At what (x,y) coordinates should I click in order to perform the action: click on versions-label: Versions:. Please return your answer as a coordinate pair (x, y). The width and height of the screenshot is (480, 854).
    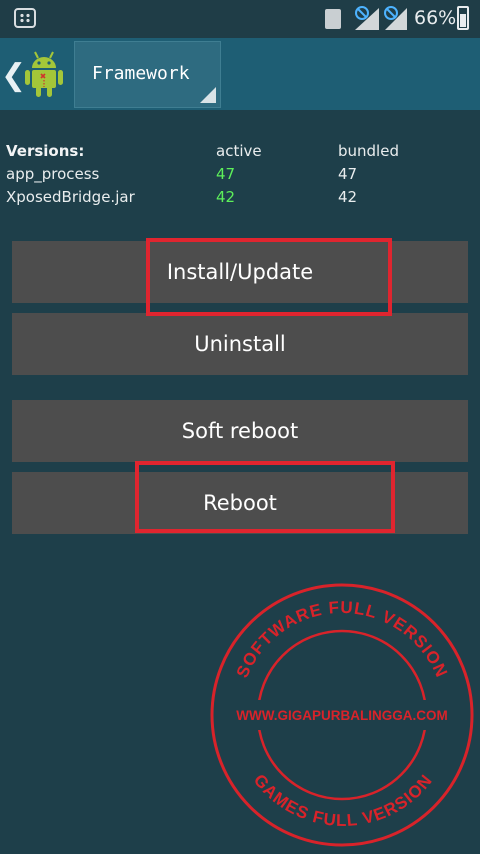
    Looking at the image, I should click on (45, 151).